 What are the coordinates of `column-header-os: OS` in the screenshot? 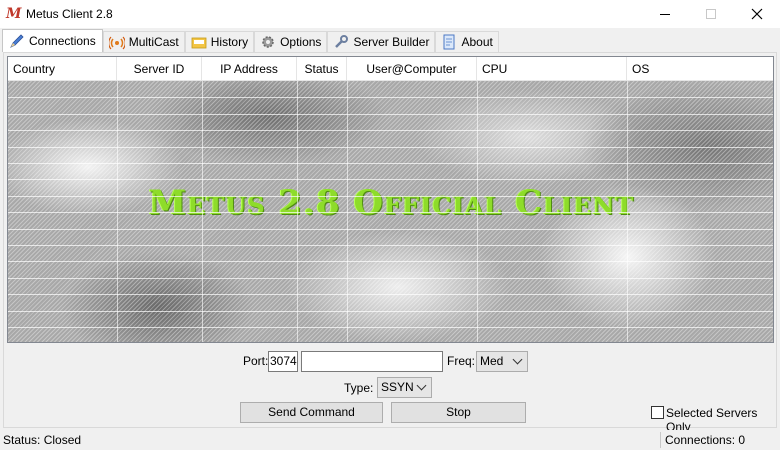 It's located at (700, 69).